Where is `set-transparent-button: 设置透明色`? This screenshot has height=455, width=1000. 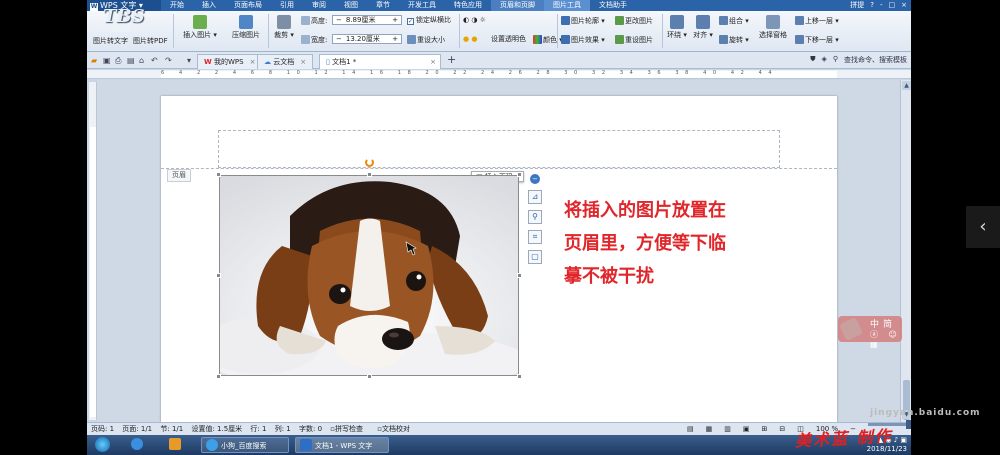 set-transparent-button: 设置透明色 is located at coordinates (508, 39).